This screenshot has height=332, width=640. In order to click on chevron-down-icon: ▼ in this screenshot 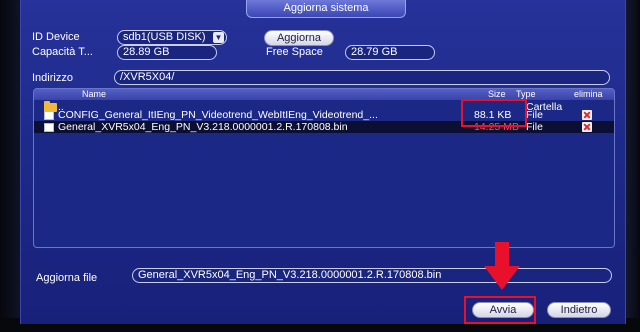, I will do `click(218, 37)`.